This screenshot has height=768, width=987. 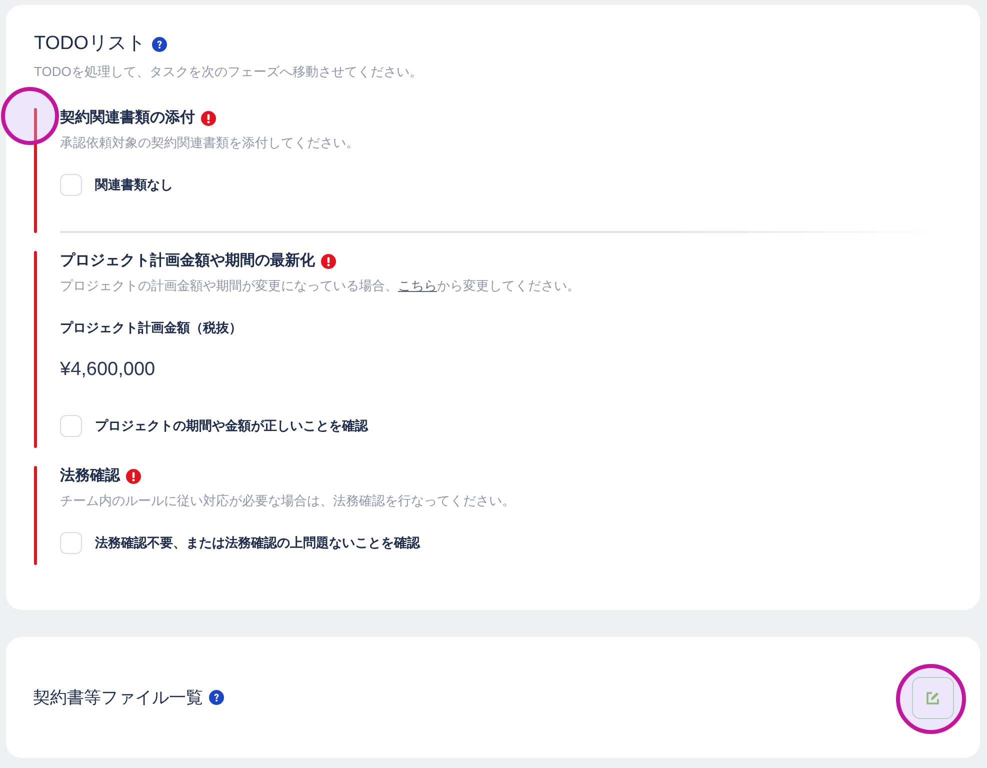 What do you see at coordinates (134, 185) in the screenshot?
I see `checkbox-label: 関連書類なし` at bounding box center [134, 185].